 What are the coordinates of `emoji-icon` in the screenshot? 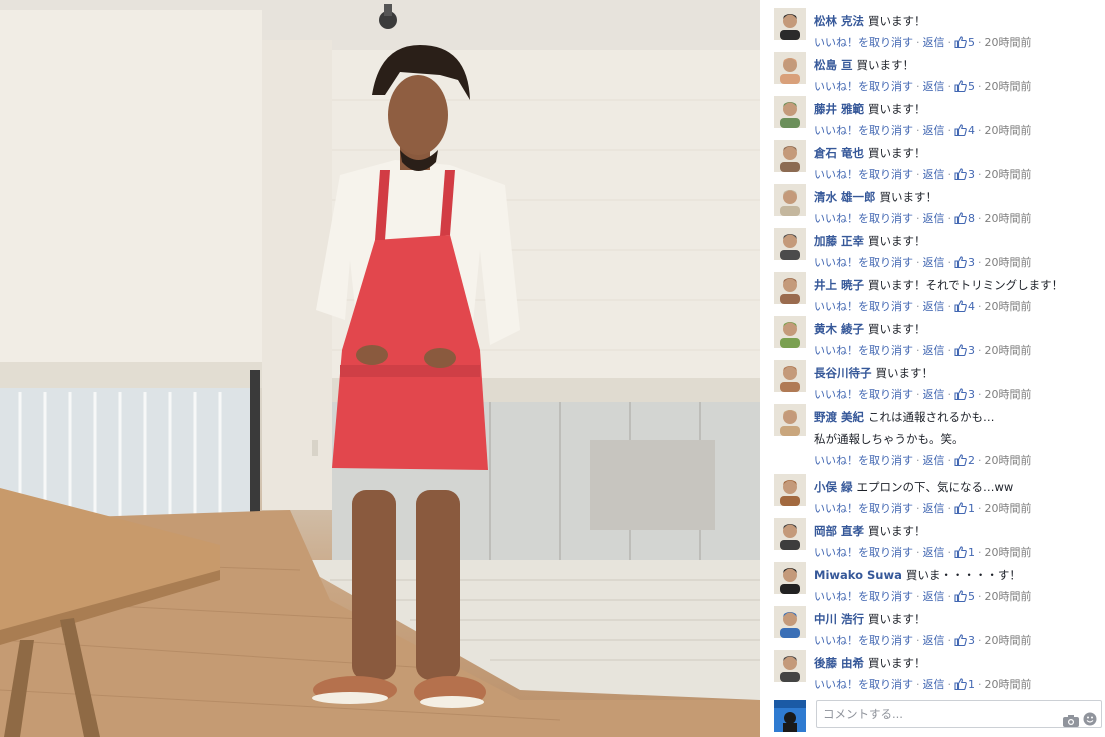 It's located at (1090, 722).